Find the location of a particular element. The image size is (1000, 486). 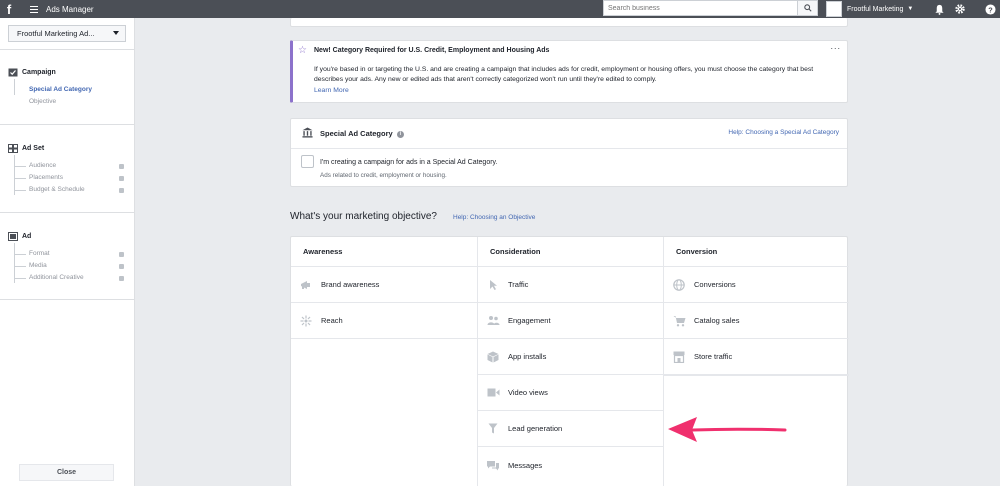

funnel-icon is located at coordinates (493, 429).